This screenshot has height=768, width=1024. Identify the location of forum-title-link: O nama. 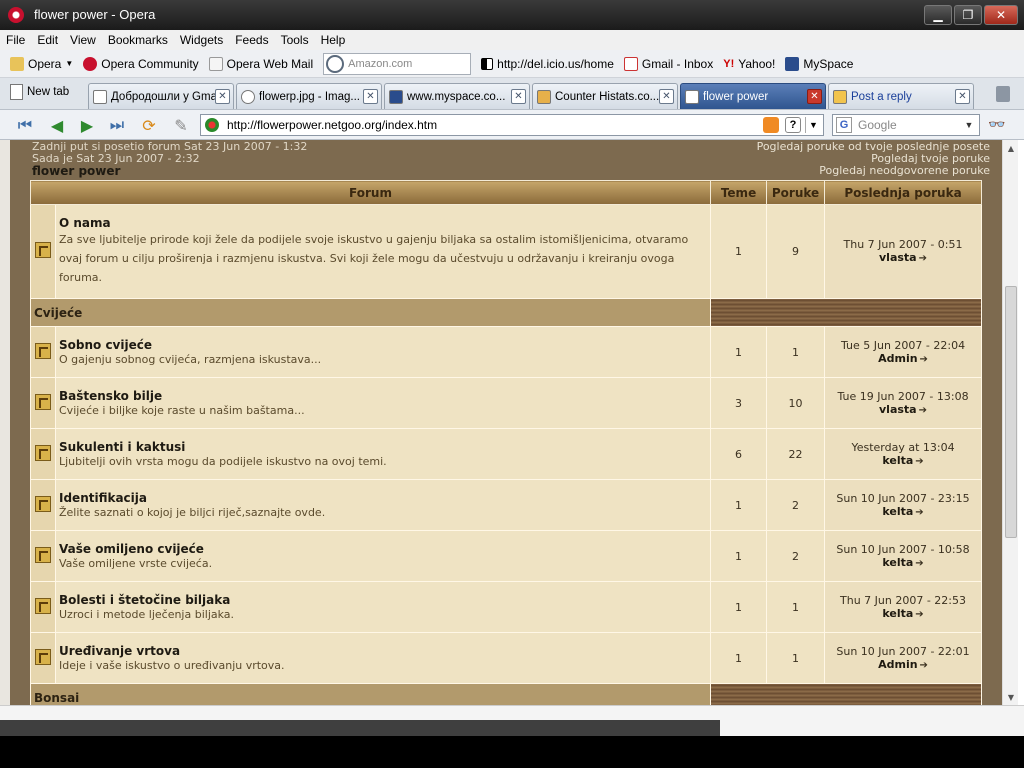
(383, 223).